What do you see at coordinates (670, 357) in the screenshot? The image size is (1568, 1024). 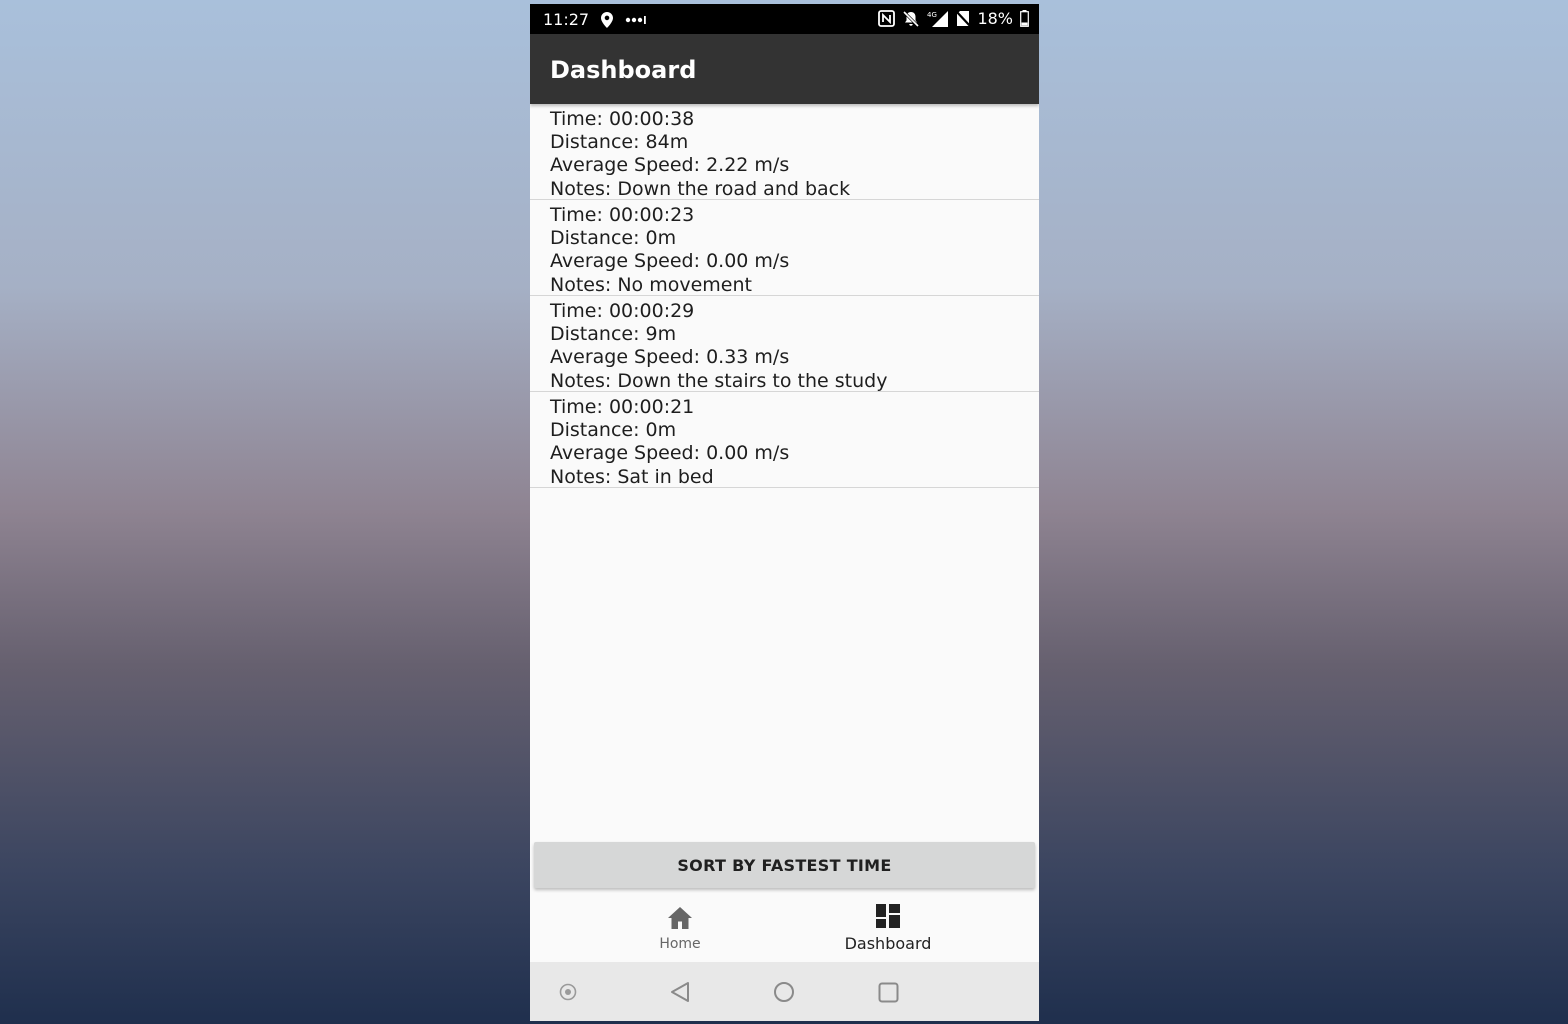 I see `entry-speed: Average Speed: 0.33 m/s` at bounding box center [670, 357].